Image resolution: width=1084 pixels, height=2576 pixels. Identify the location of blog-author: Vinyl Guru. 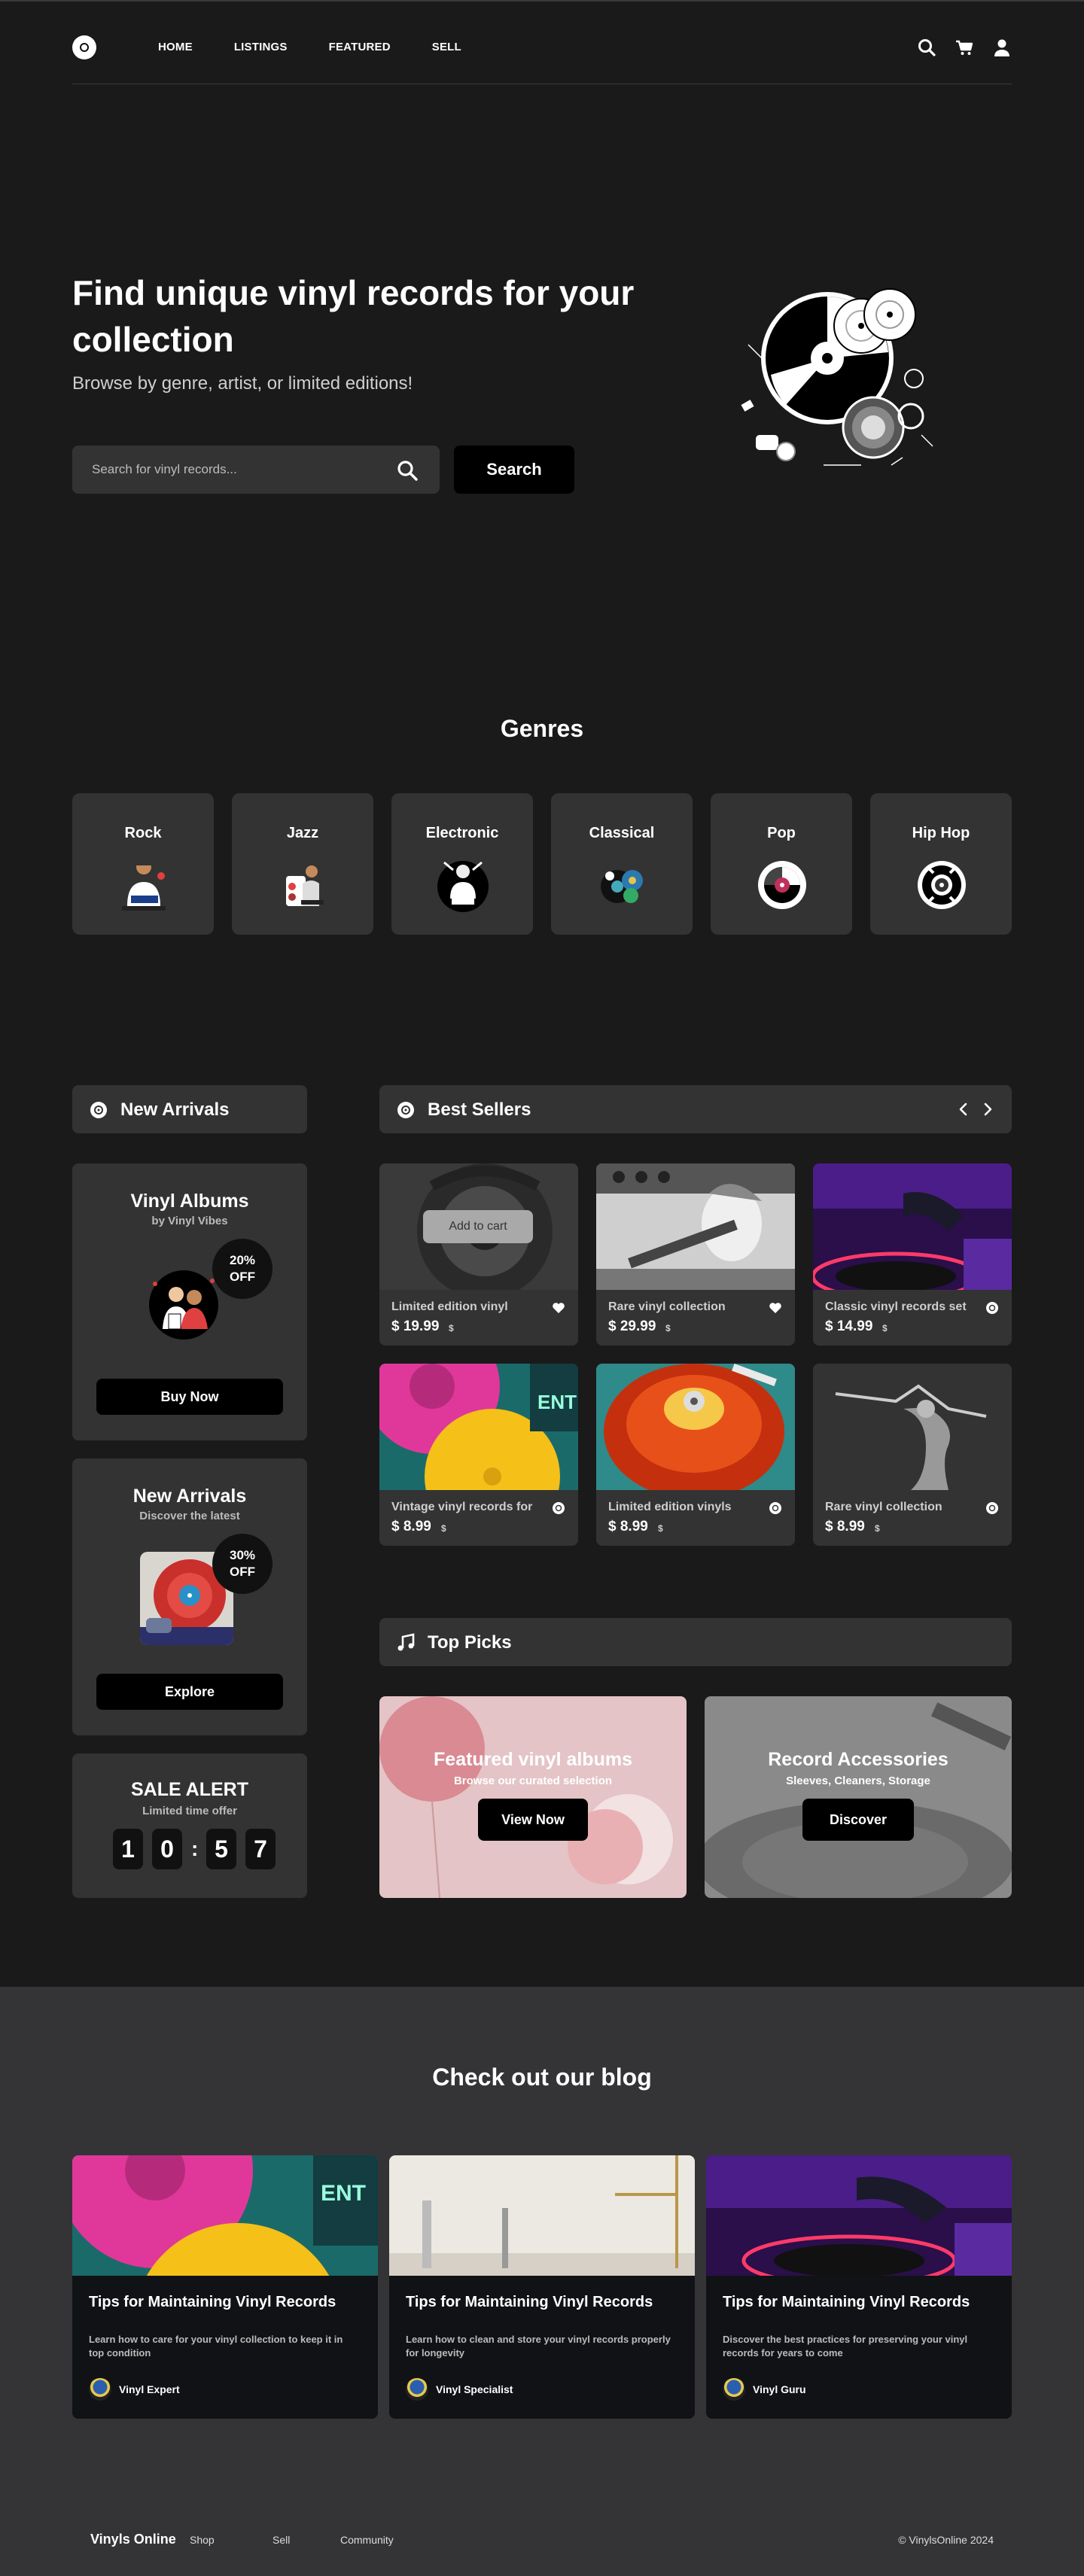
(764, 2389).